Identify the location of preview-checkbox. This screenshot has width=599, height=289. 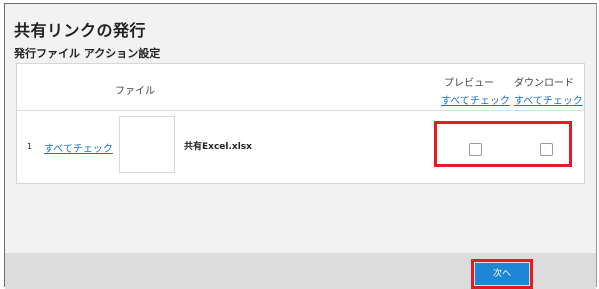
(475, 149).